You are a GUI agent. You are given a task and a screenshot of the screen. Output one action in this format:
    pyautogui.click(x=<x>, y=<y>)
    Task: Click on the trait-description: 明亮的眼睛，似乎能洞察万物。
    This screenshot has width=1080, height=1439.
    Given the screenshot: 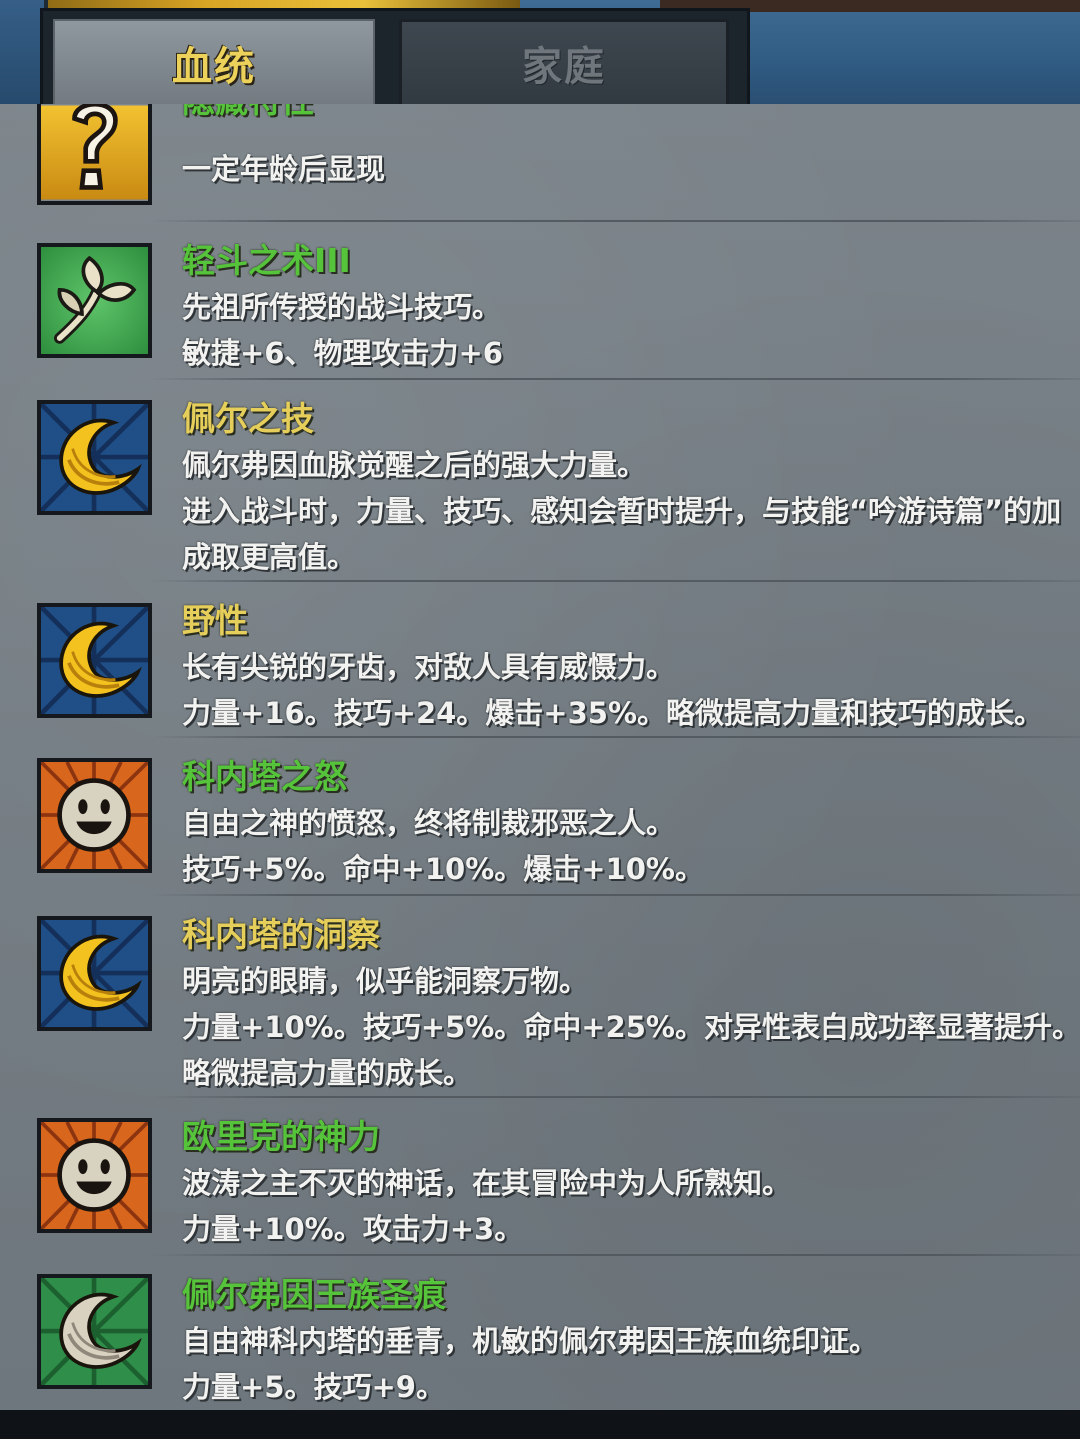 What is the action you would take?
    pyautogui.click(x=385, y=981)
    